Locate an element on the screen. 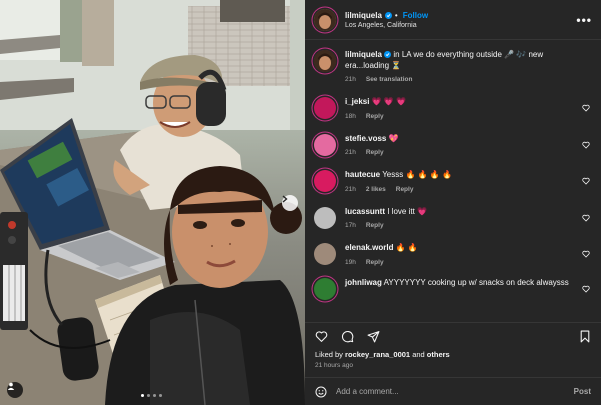  comment-item: i_jeksi 💗 💗 💗 18h Reply is located at coordinates (453, 108).